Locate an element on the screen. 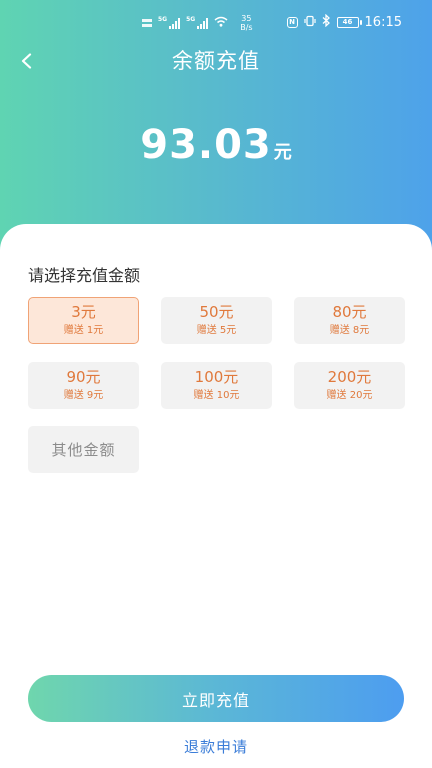 The height and width of the screenshot is (768, 432). bonus-value: 8元 is located at coordinates (361, 330).